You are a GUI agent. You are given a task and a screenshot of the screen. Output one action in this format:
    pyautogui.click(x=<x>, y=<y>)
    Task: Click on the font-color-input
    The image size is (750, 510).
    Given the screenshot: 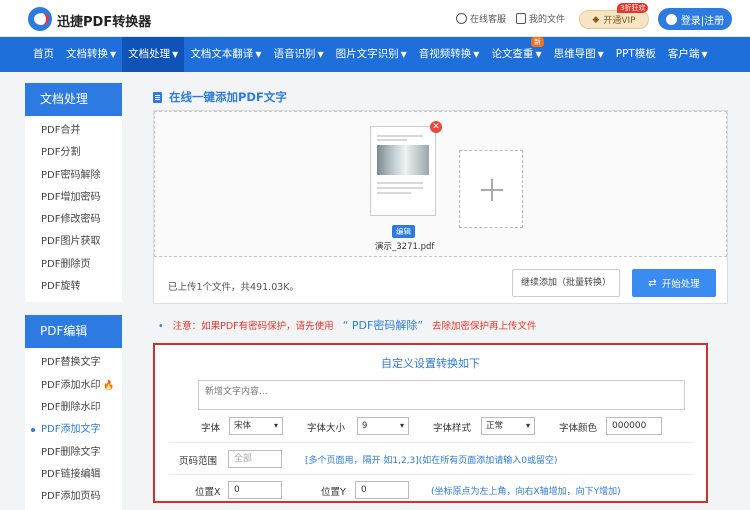 What is the action you would take?
    pyautogui.click(x=634, y=426)
    